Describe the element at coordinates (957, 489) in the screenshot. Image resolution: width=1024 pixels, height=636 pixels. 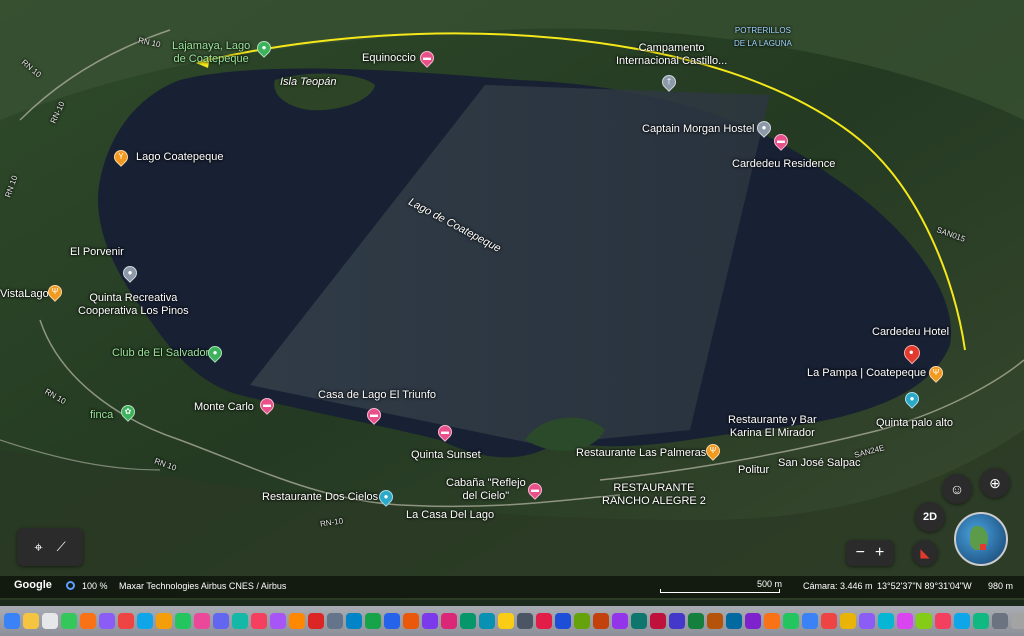
I see `street-view-button: ☺` at that location.